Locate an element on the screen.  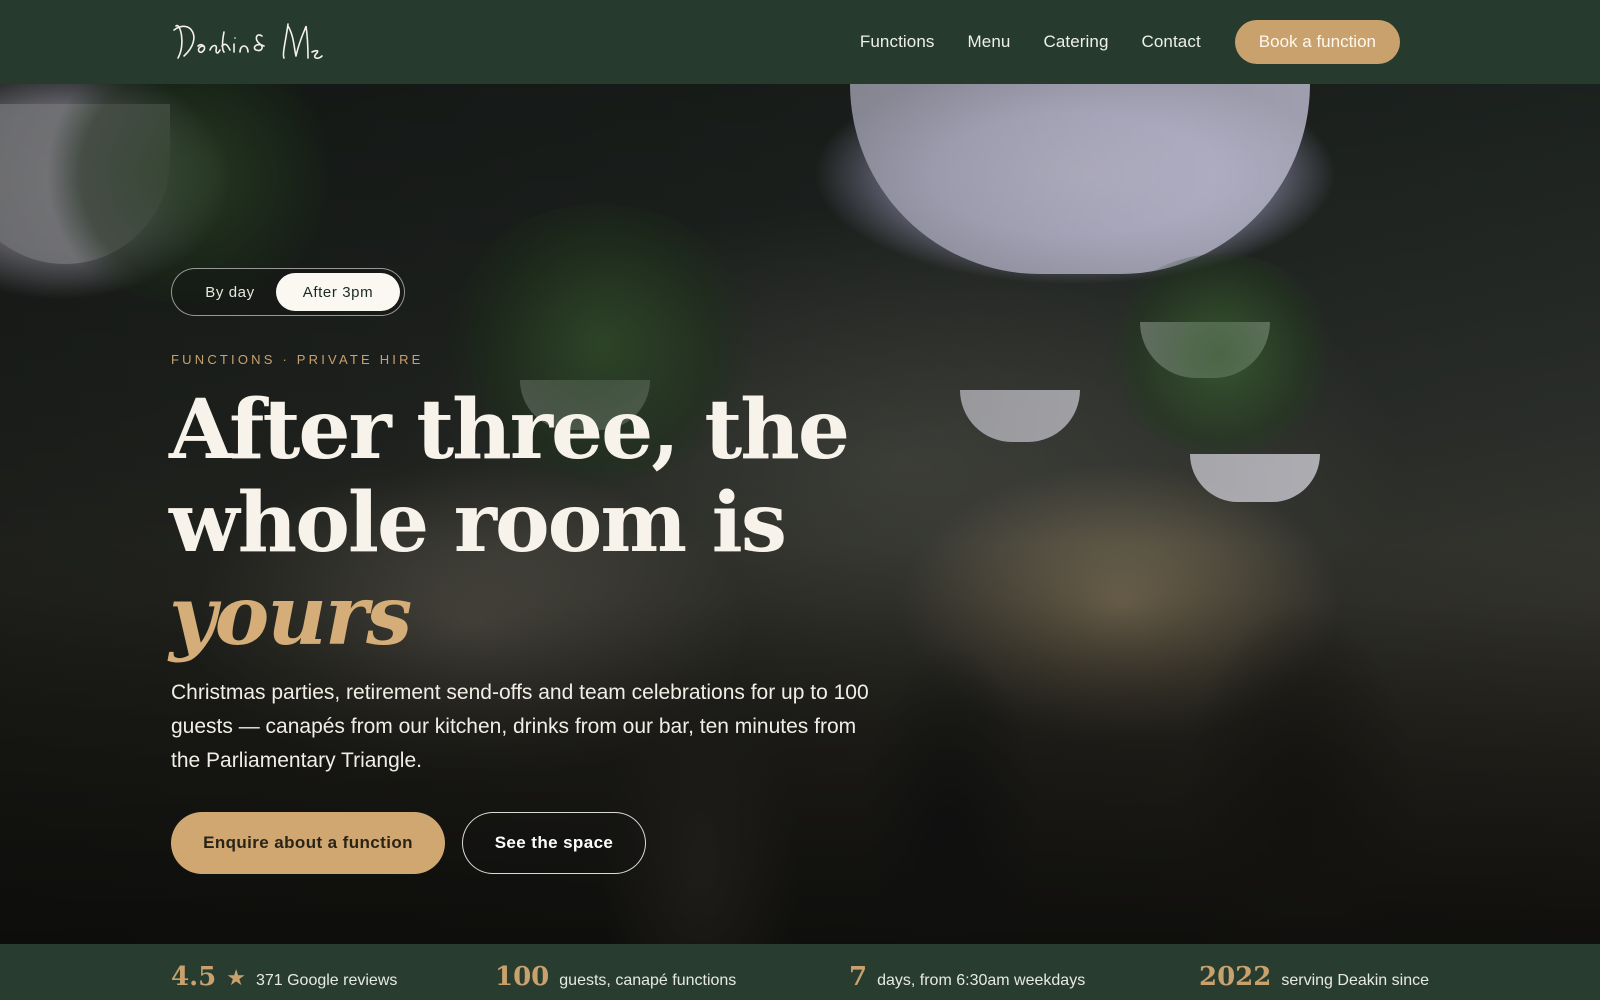
headline-line-2: whole room is is located at coordinates (478, 523).